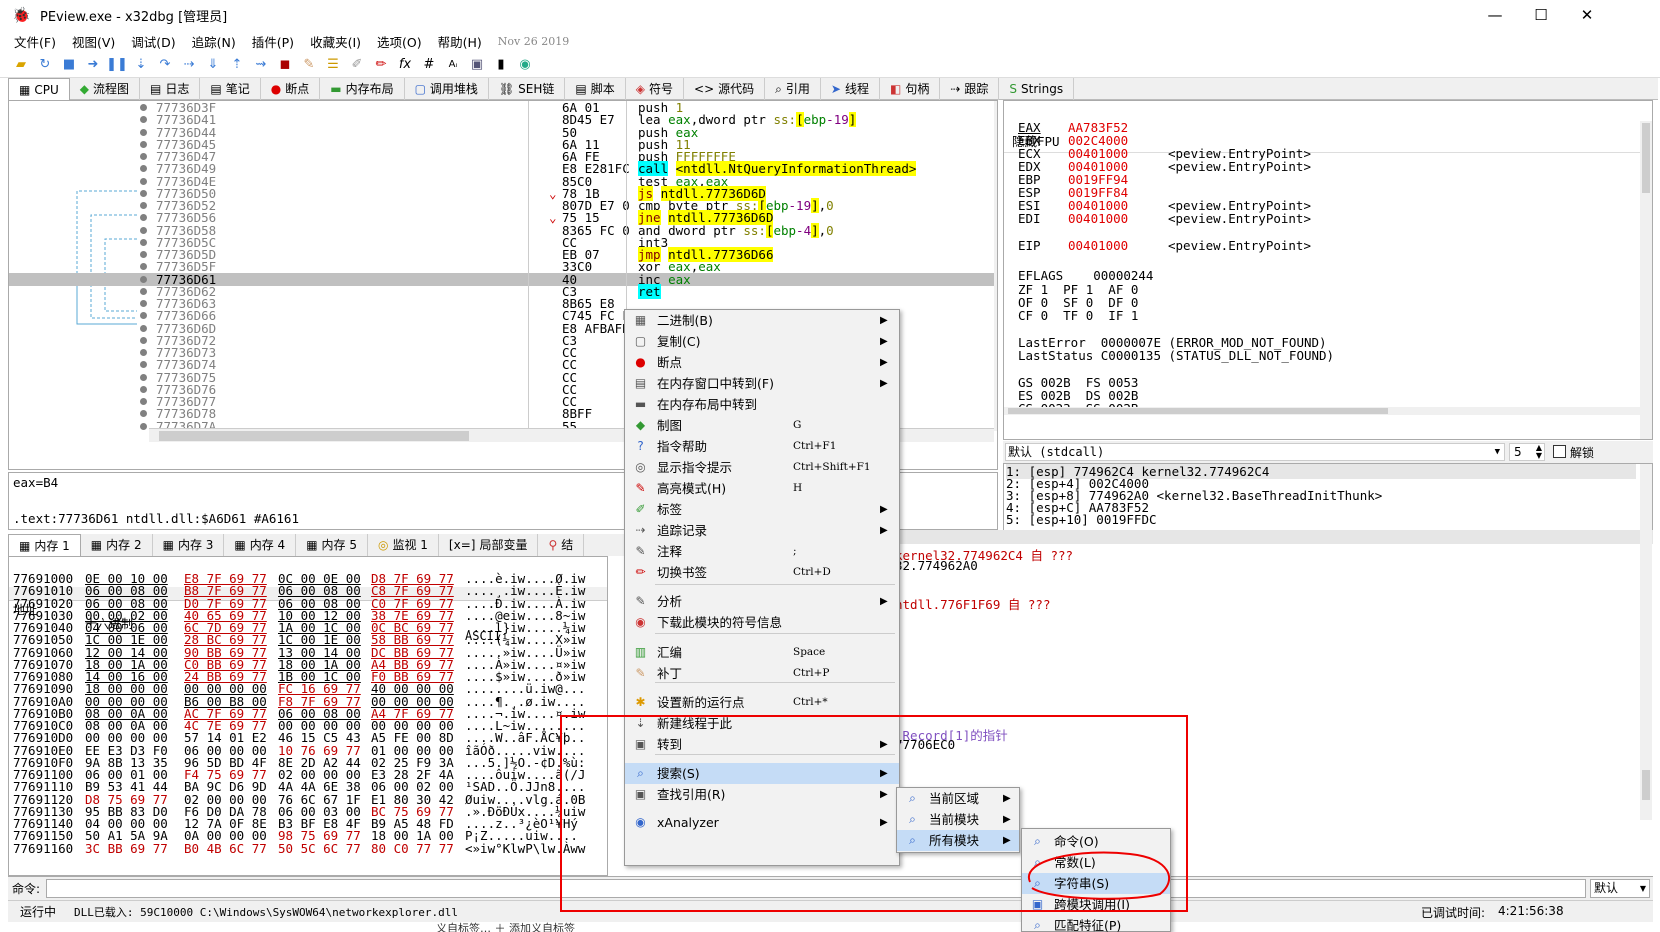 This screenshot has width=1660, height=932. I want to click on calc-icon: ▣, so click(477, 65).